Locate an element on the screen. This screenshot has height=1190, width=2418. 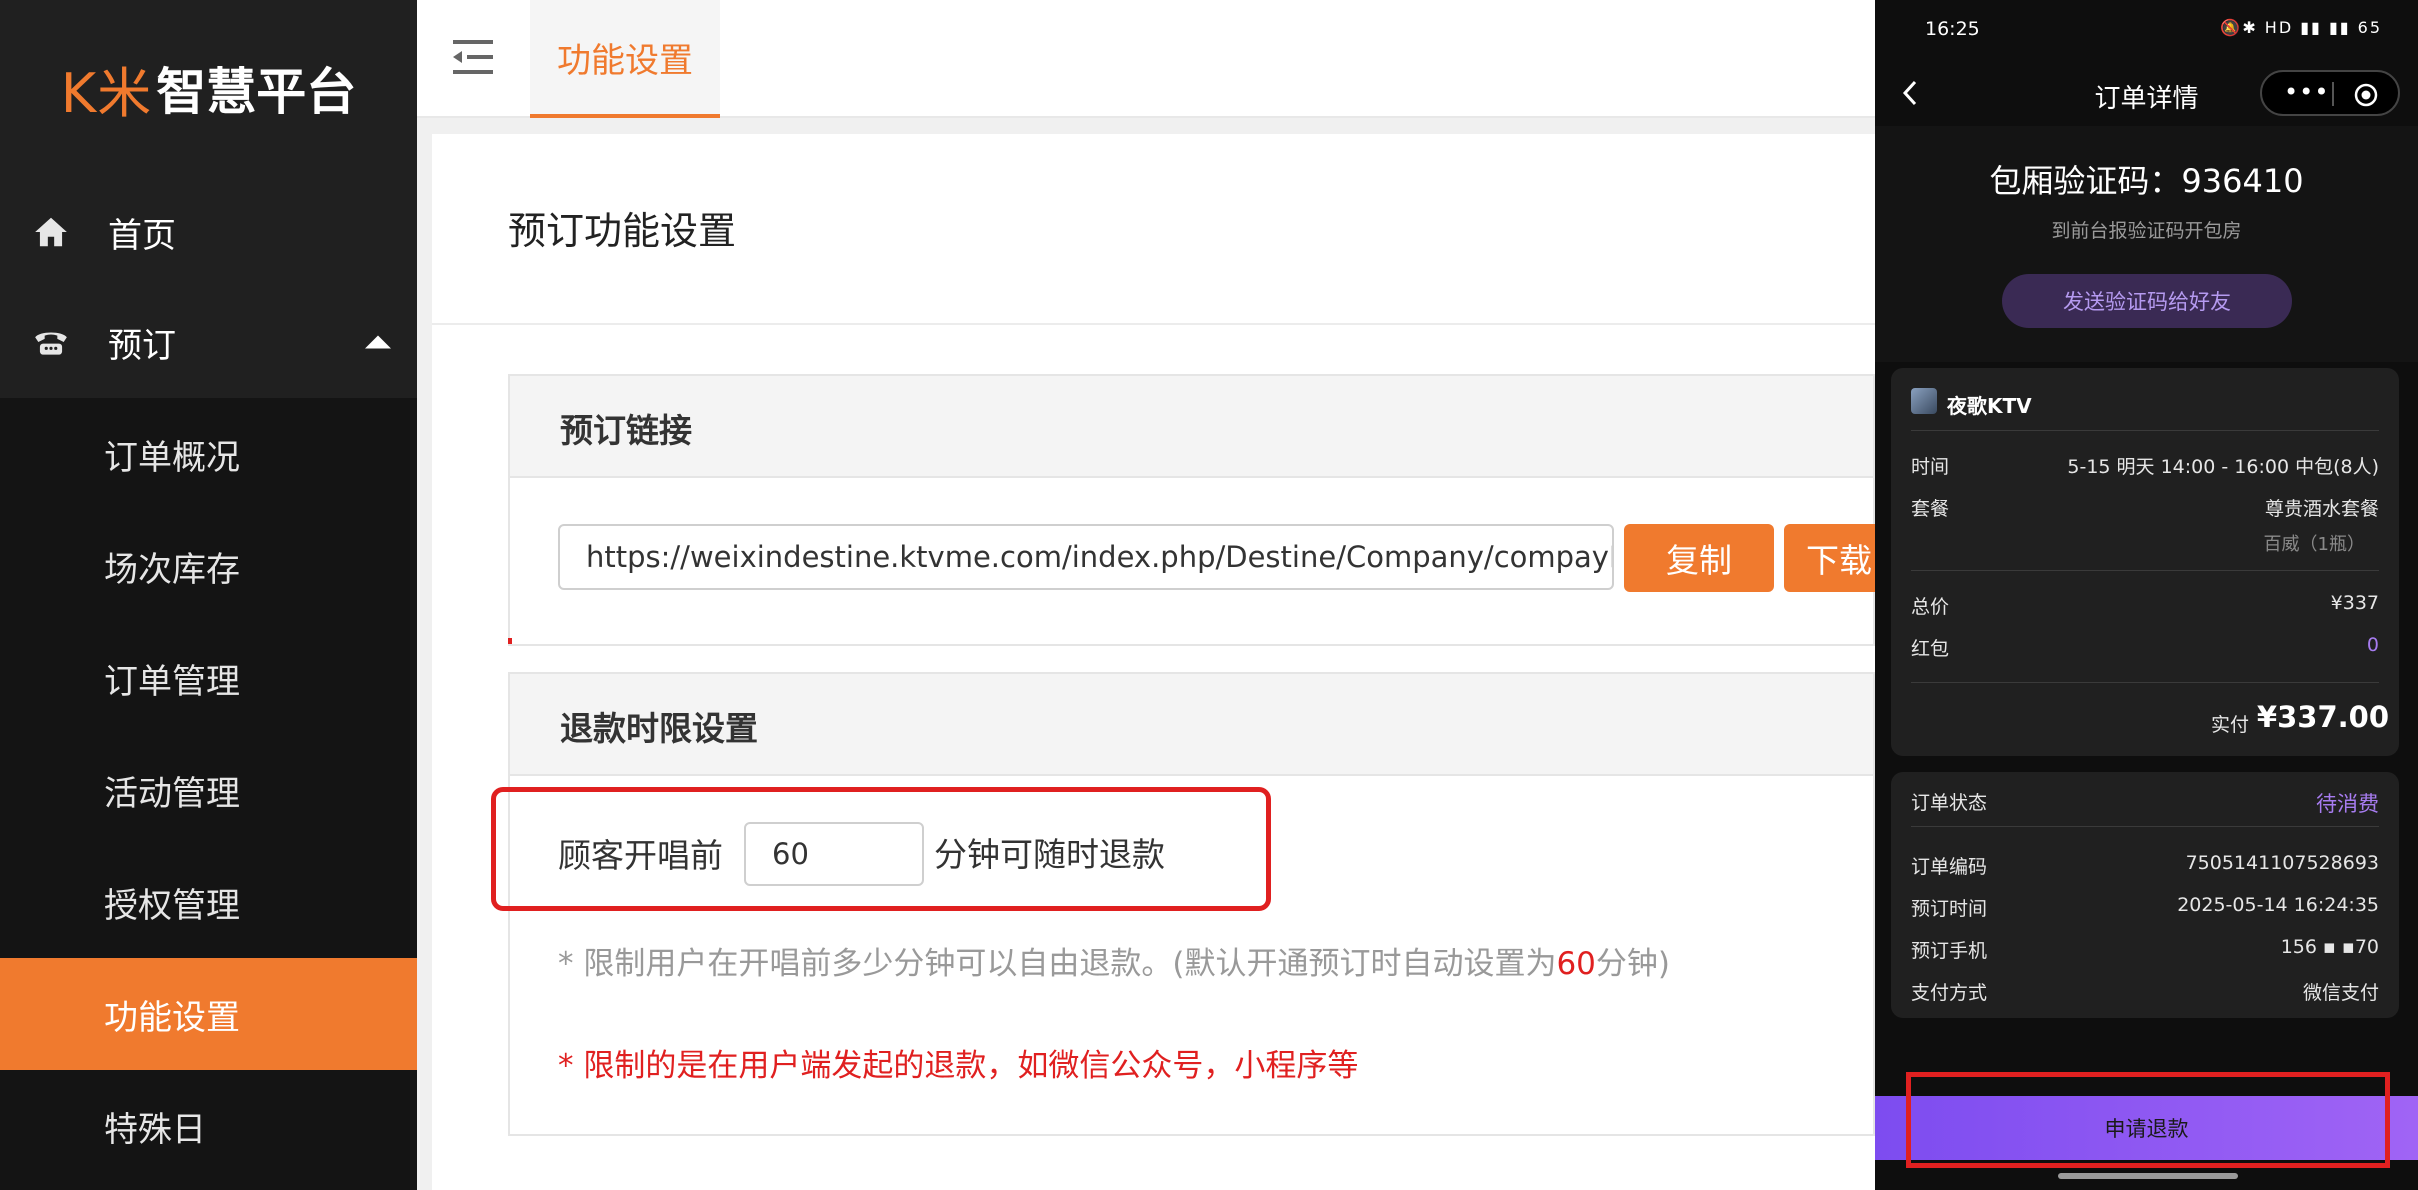
red-marker is located at coordinates (510, 641).